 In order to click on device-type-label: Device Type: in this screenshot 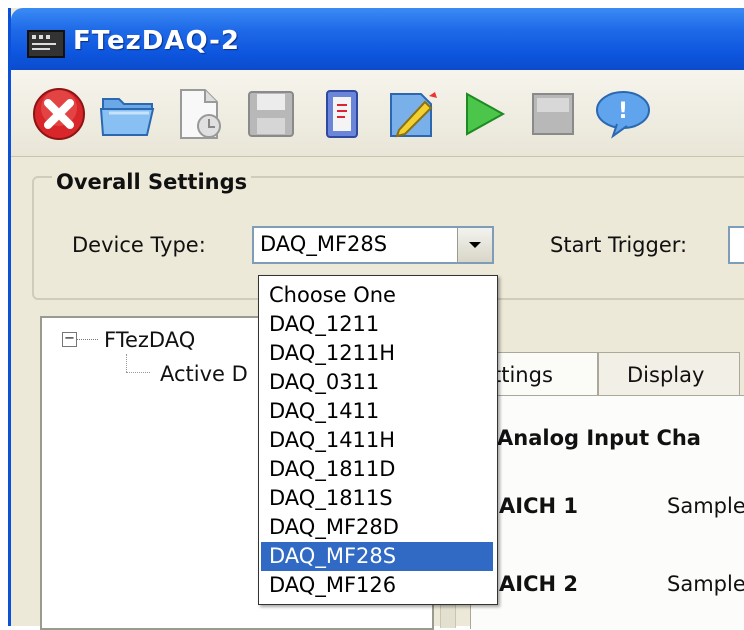, I will do `click(139, 245)`.